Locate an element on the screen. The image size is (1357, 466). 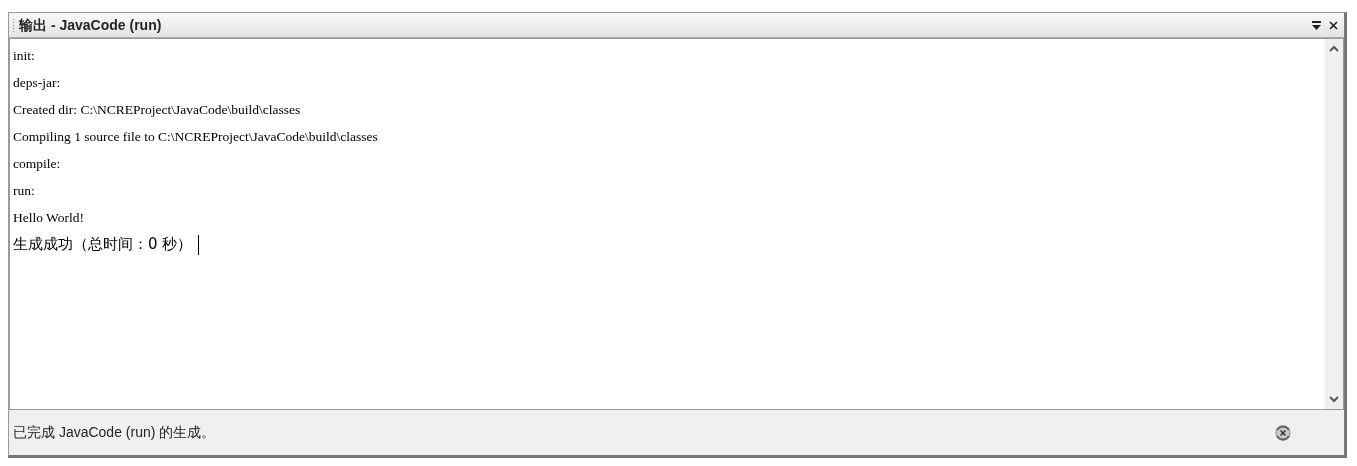
output-line: init: is located at coordinates (24, 56).